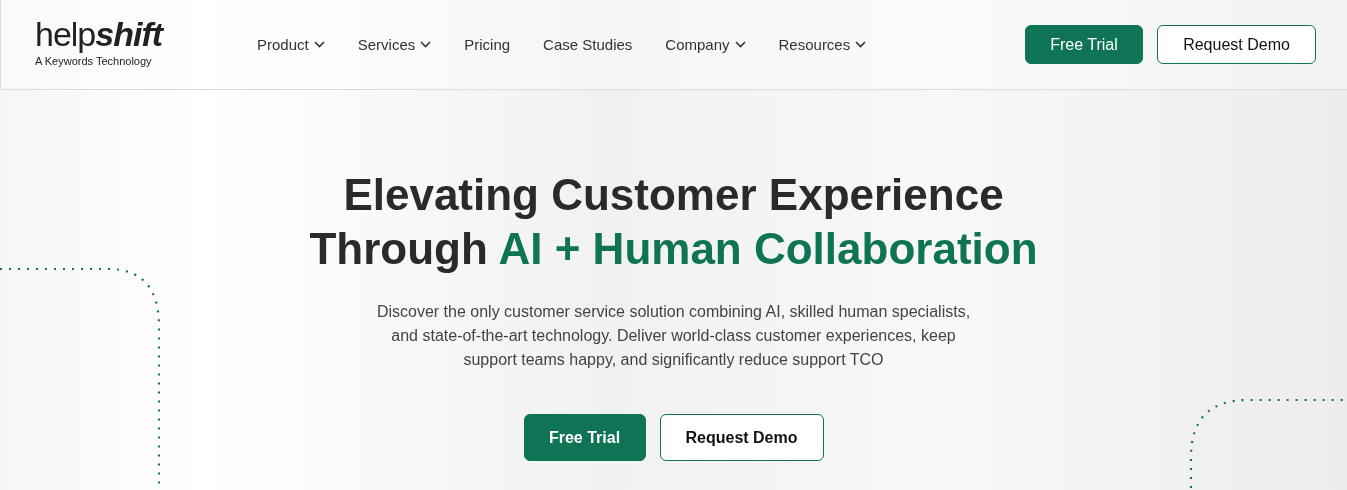 The width and height of the screenshot is (1347, 490). I want to click on nav-link: Resources, so click(822, 44).